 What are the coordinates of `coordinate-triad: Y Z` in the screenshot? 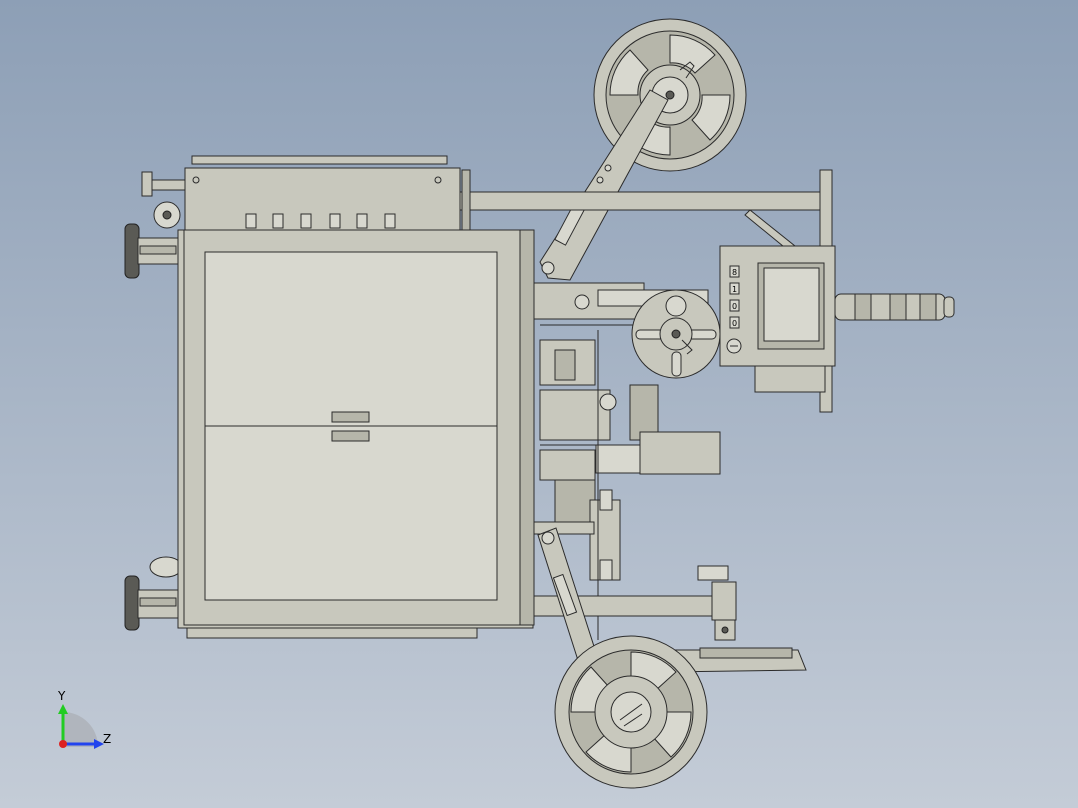 It's located at (84, 719).